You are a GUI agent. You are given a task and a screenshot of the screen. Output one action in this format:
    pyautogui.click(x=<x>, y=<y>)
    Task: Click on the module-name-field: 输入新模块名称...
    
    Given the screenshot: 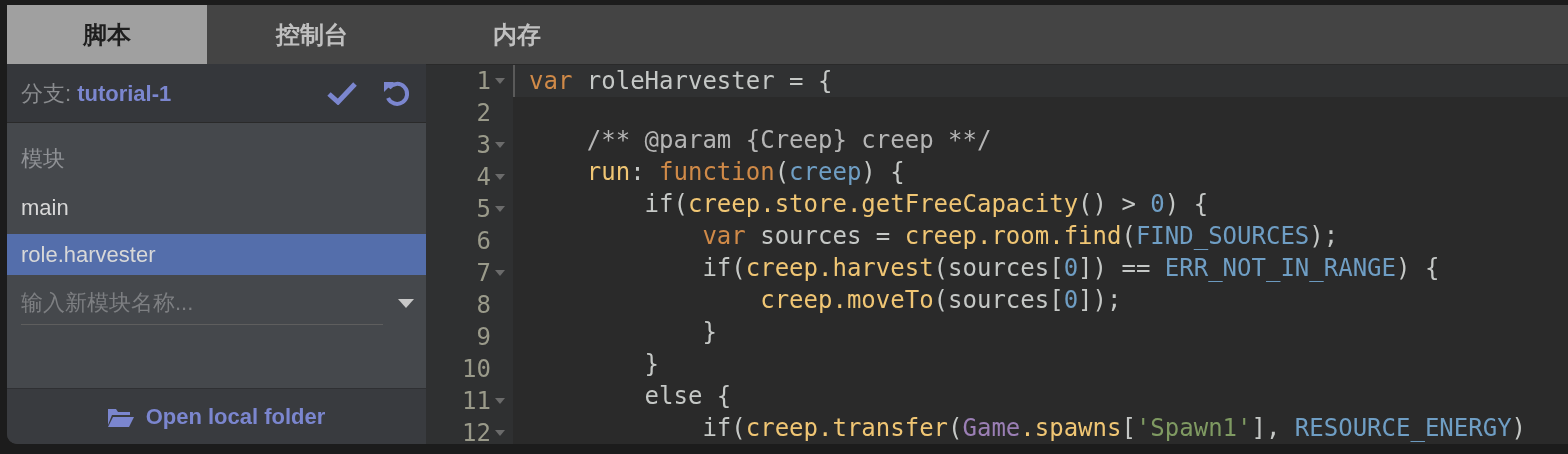 What is the action you would take?
    pyautogui.click(x=202, y=303)
    